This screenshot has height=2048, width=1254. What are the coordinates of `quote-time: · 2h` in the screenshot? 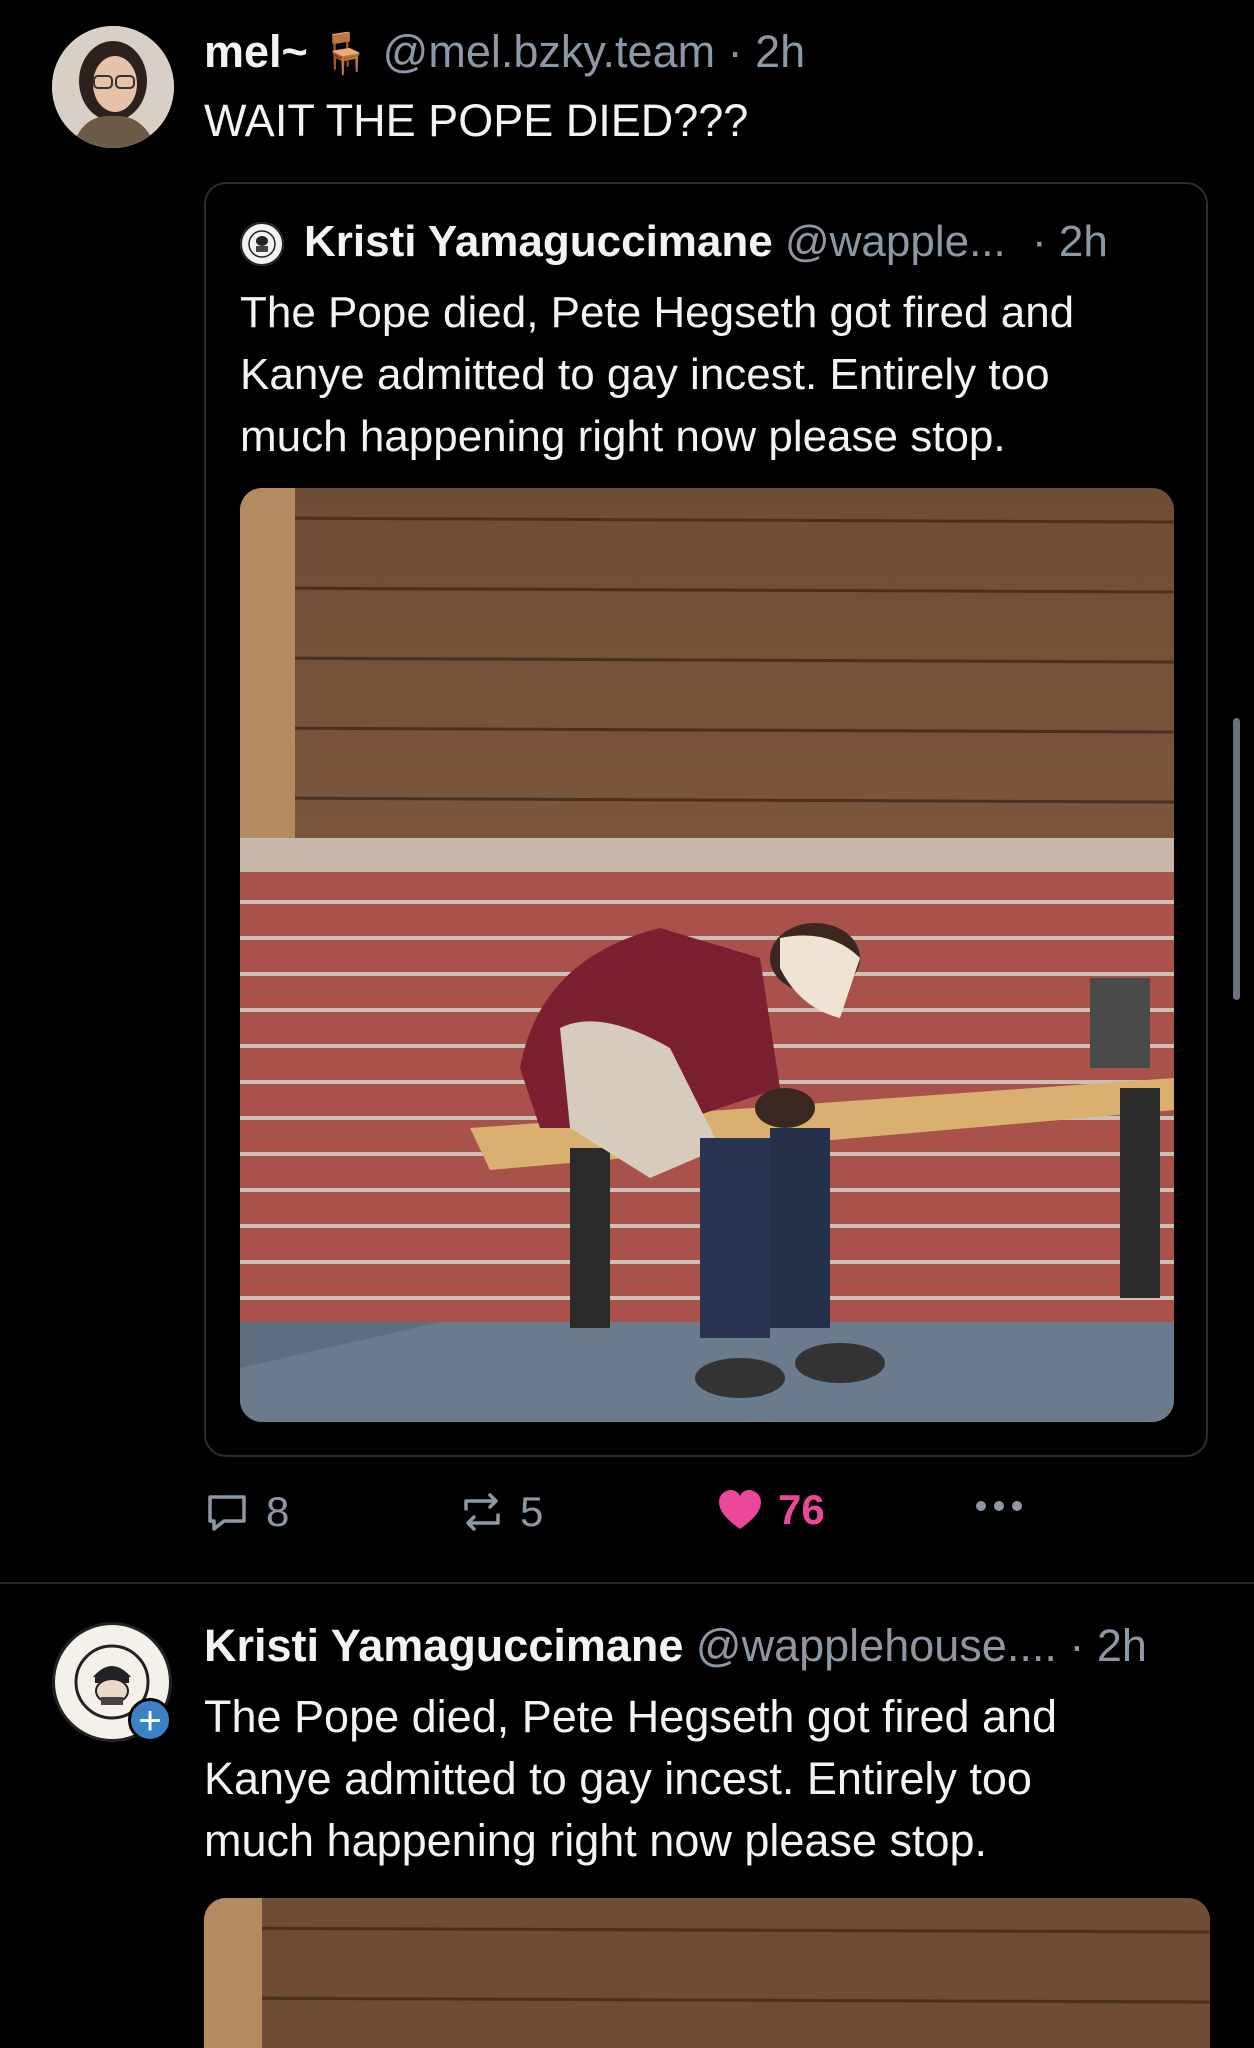 It's located at (1070, 241).